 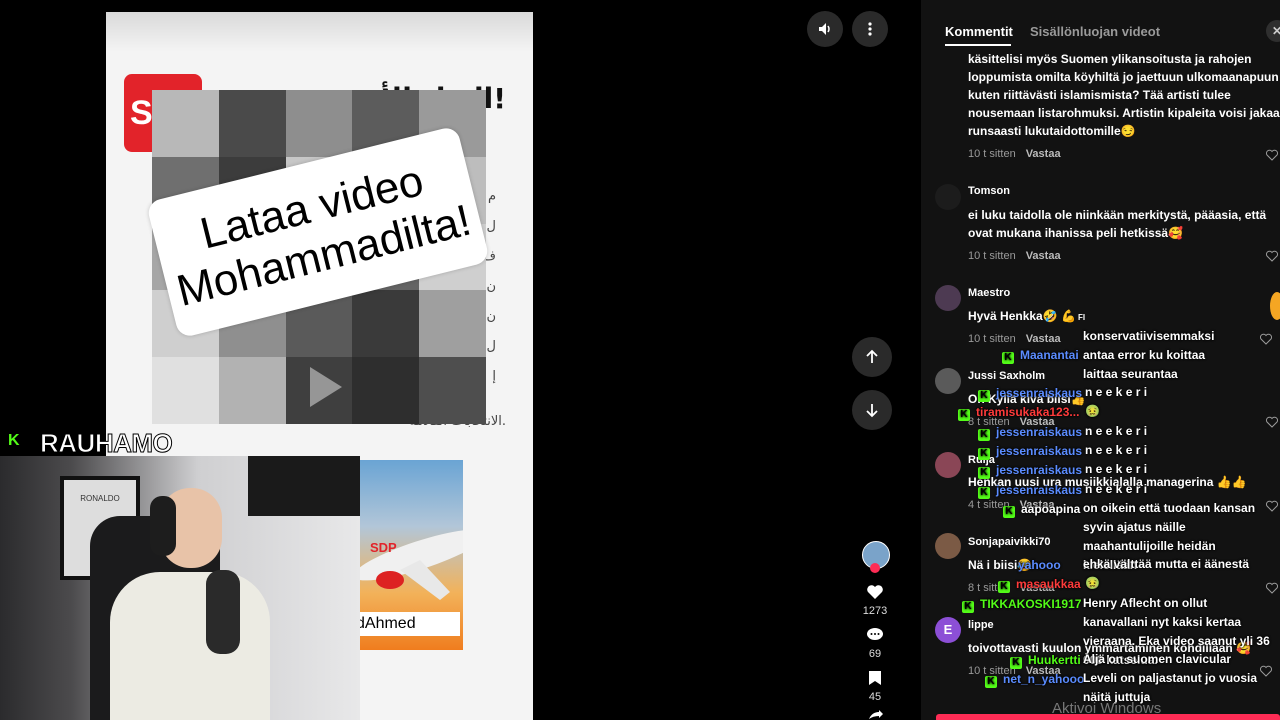 I want to click on more-options-button, so click(x=870, y=29).